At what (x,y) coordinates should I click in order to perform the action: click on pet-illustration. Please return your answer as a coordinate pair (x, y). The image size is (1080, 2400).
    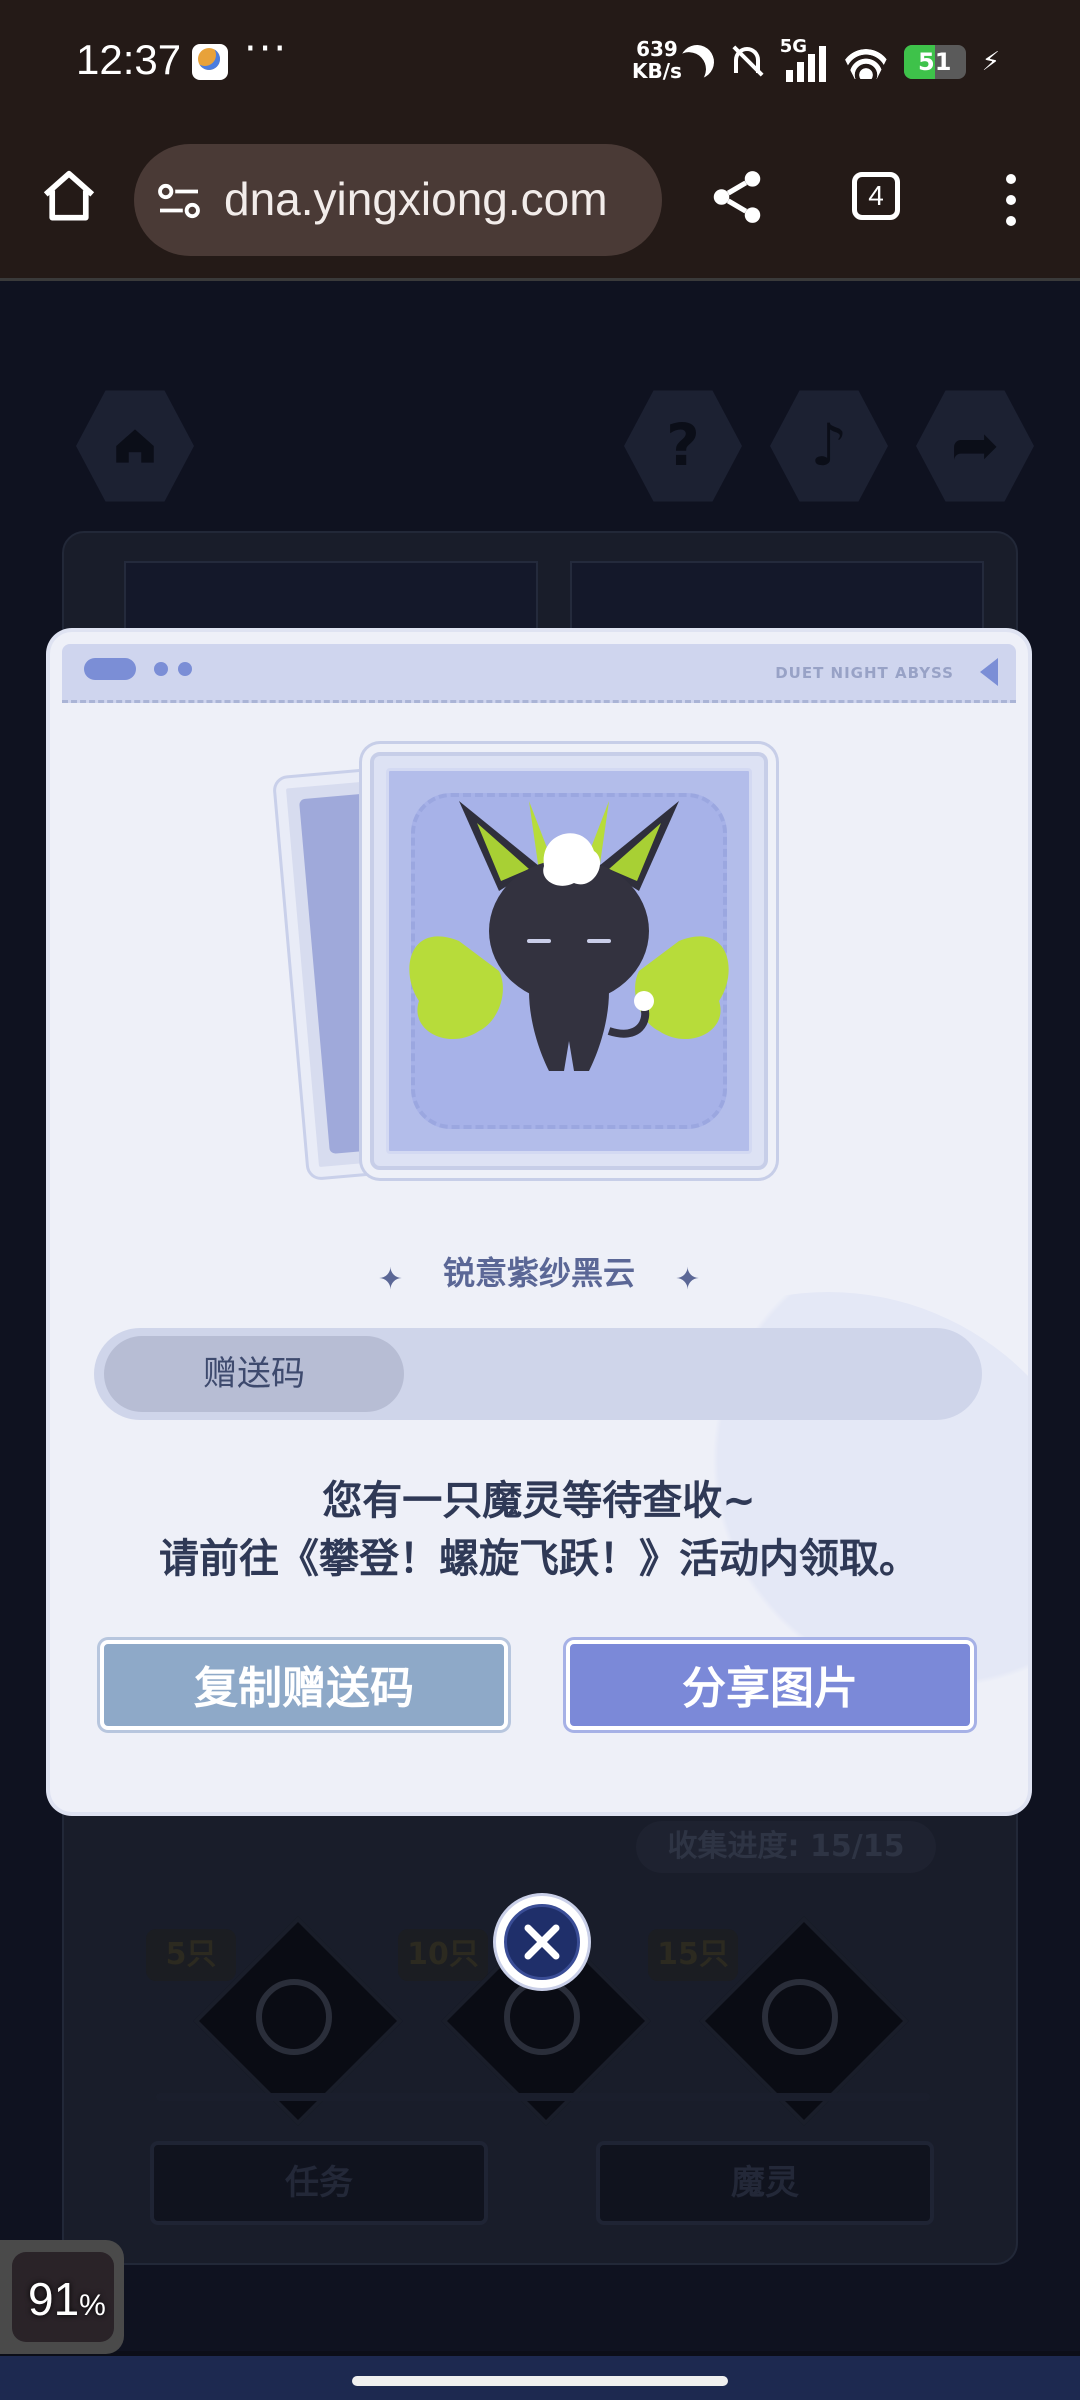
    Looking at the image, I should click on (569, 936).